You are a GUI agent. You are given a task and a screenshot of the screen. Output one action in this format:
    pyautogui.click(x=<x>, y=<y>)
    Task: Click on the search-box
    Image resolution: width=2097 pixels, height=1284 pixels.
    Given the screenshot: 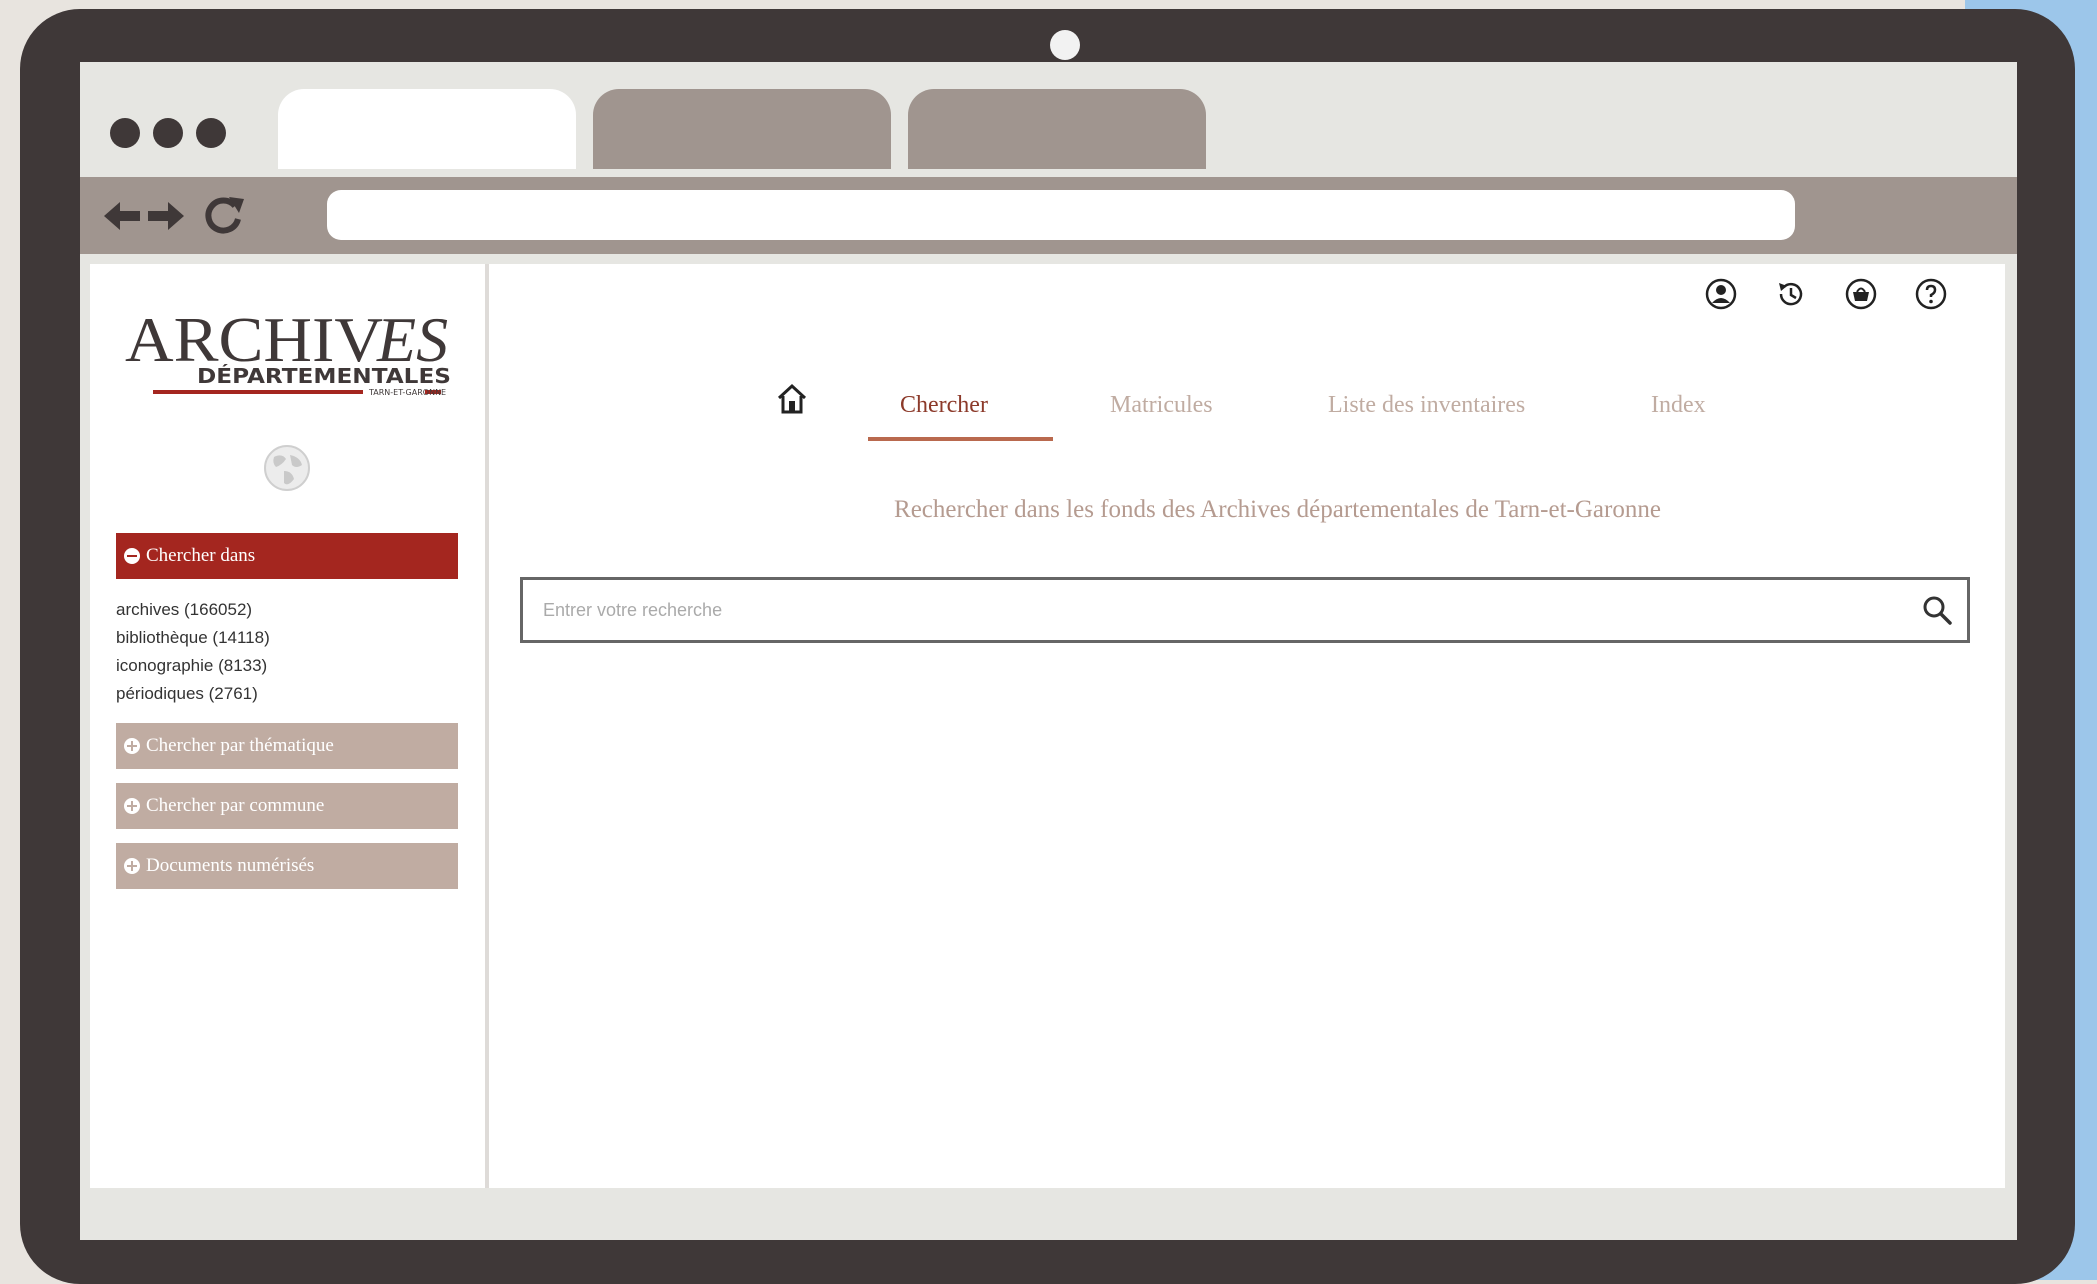 What is the action you would take?
    pyautogui.click(x=1245, y=610)
    